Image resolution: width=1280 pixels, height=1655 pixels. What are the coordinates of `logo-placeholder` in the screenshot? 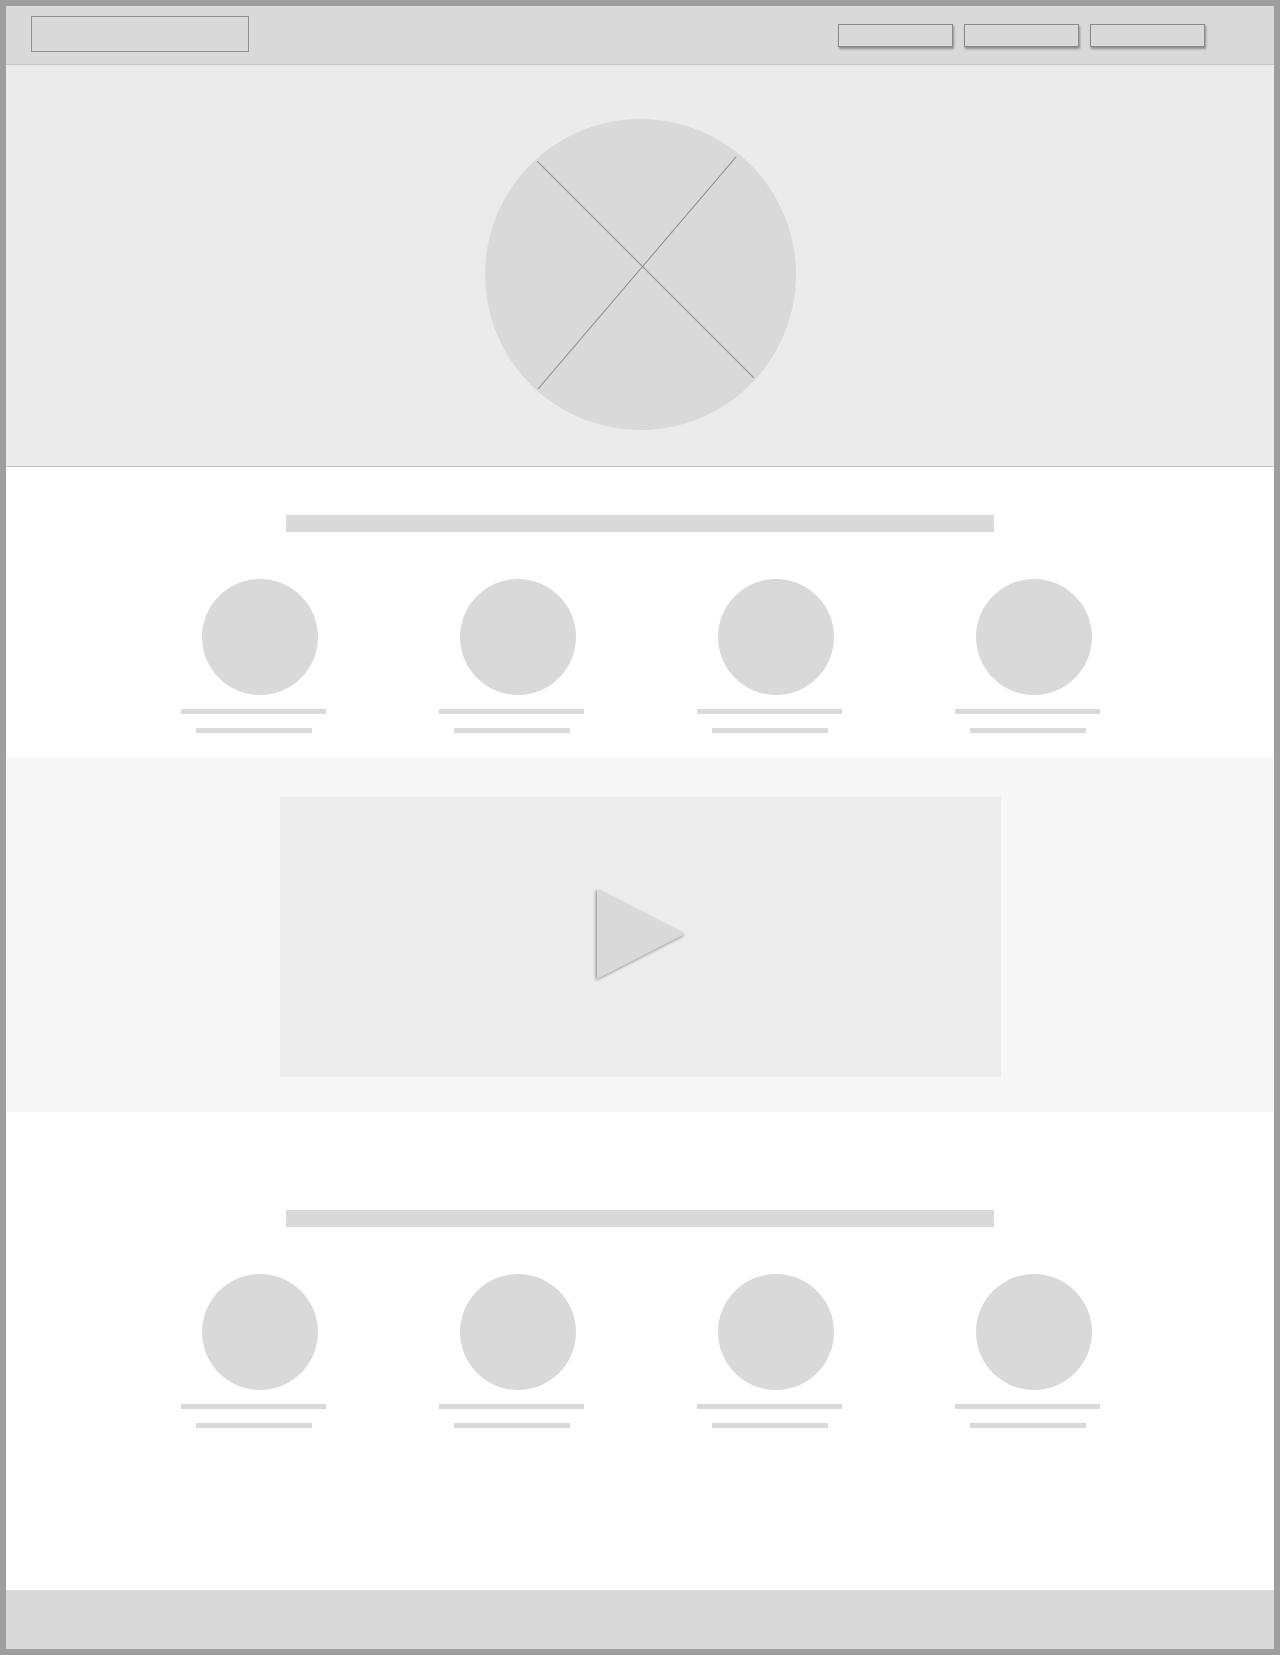 It's located at (140, 34).